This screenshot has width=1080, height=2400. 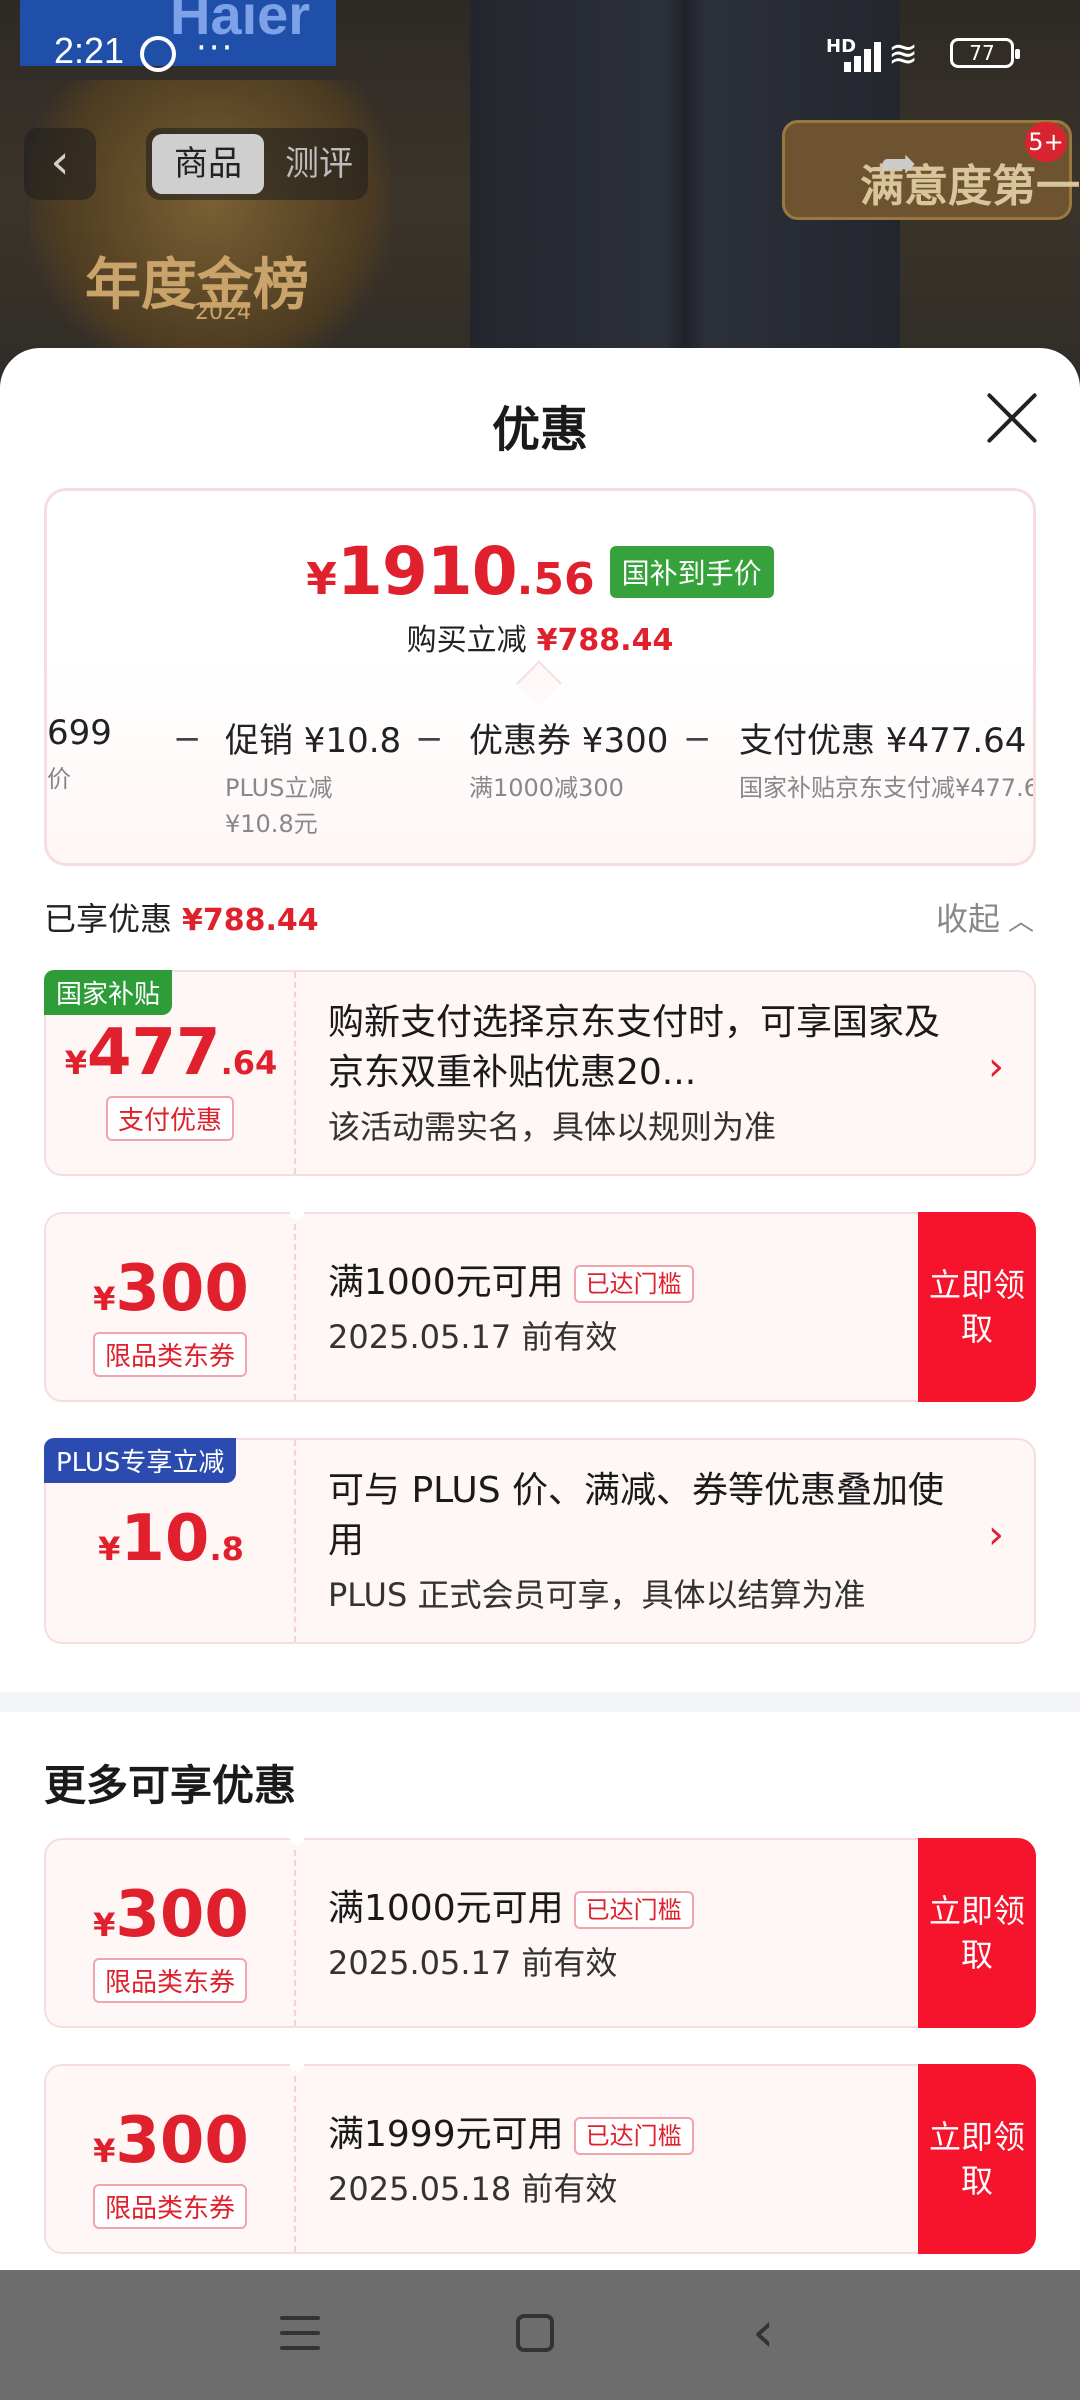 What do you see at coordinates (79, 755) in the screenshot?
I see `breakdown-item: 699 价` at bounding box center [79, 755].